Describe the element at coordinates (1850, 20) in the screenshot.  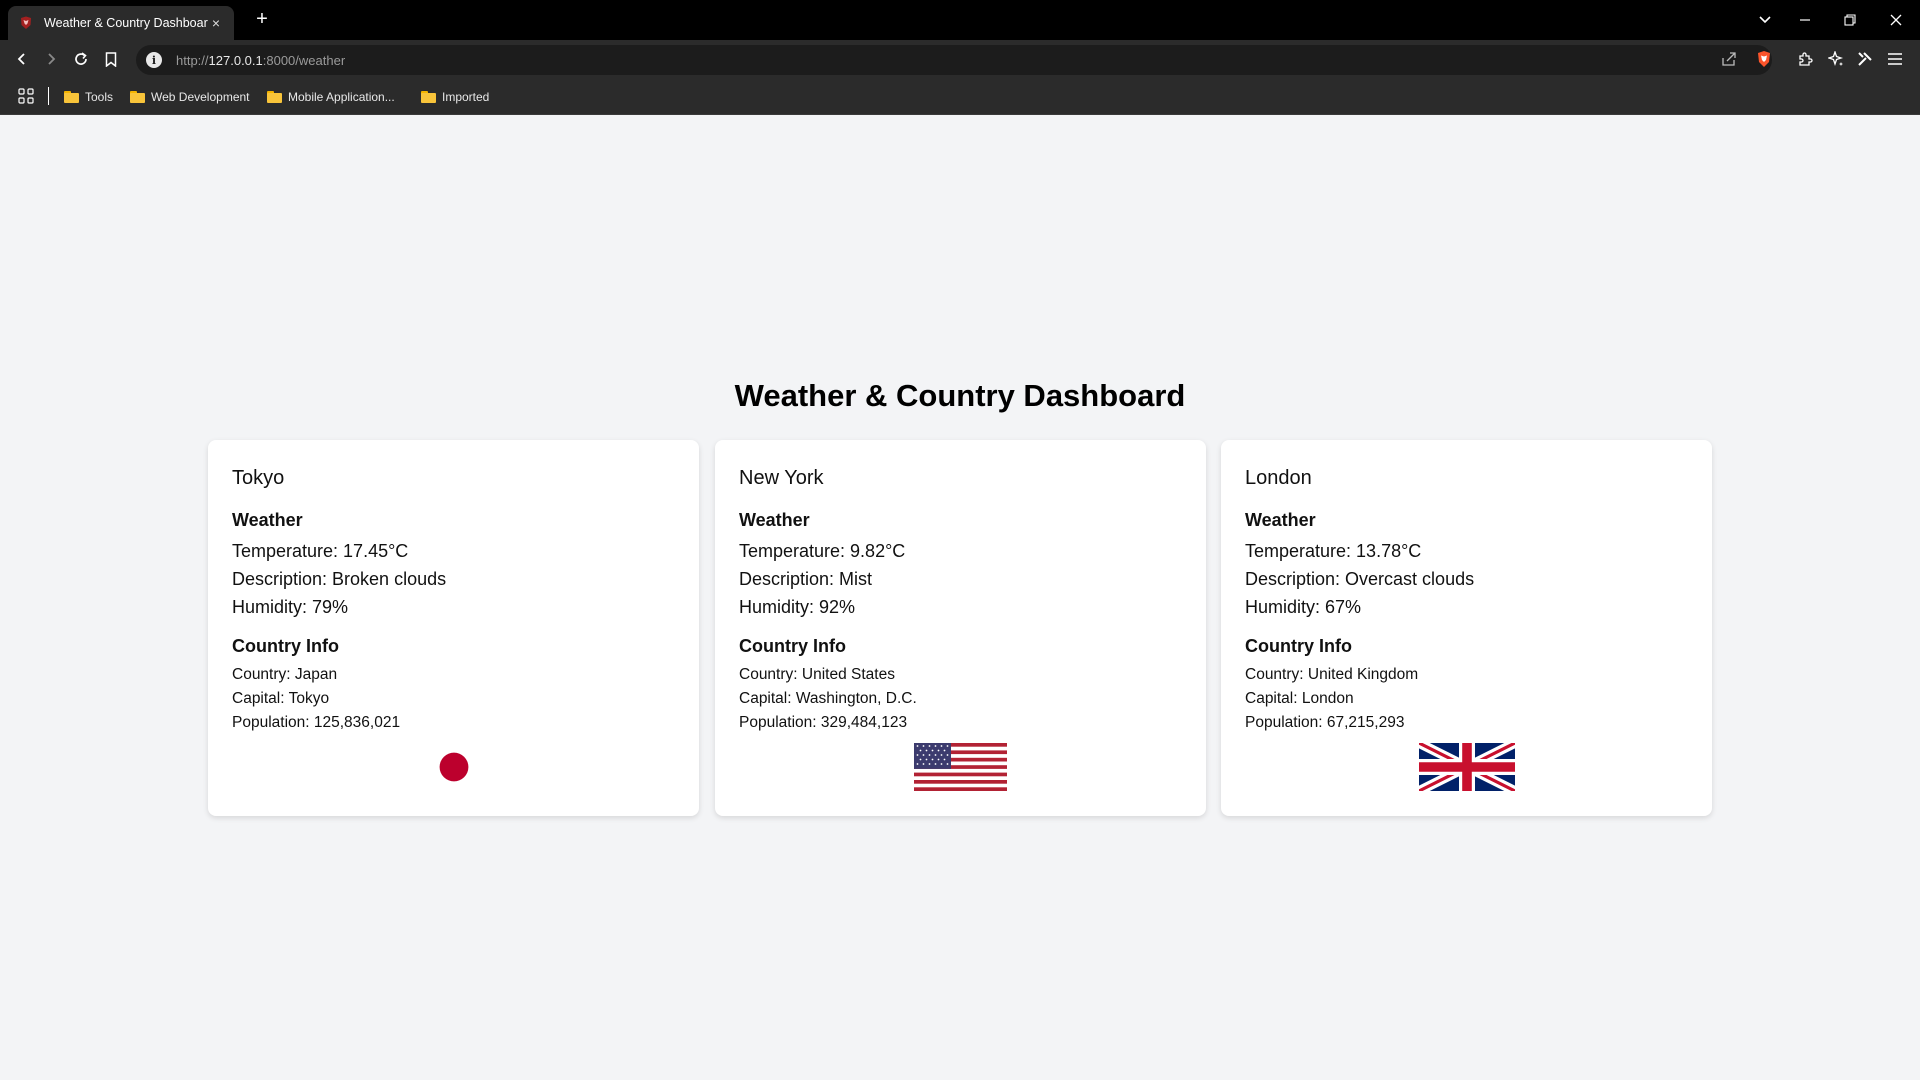
I see `restore-icon` at that location.